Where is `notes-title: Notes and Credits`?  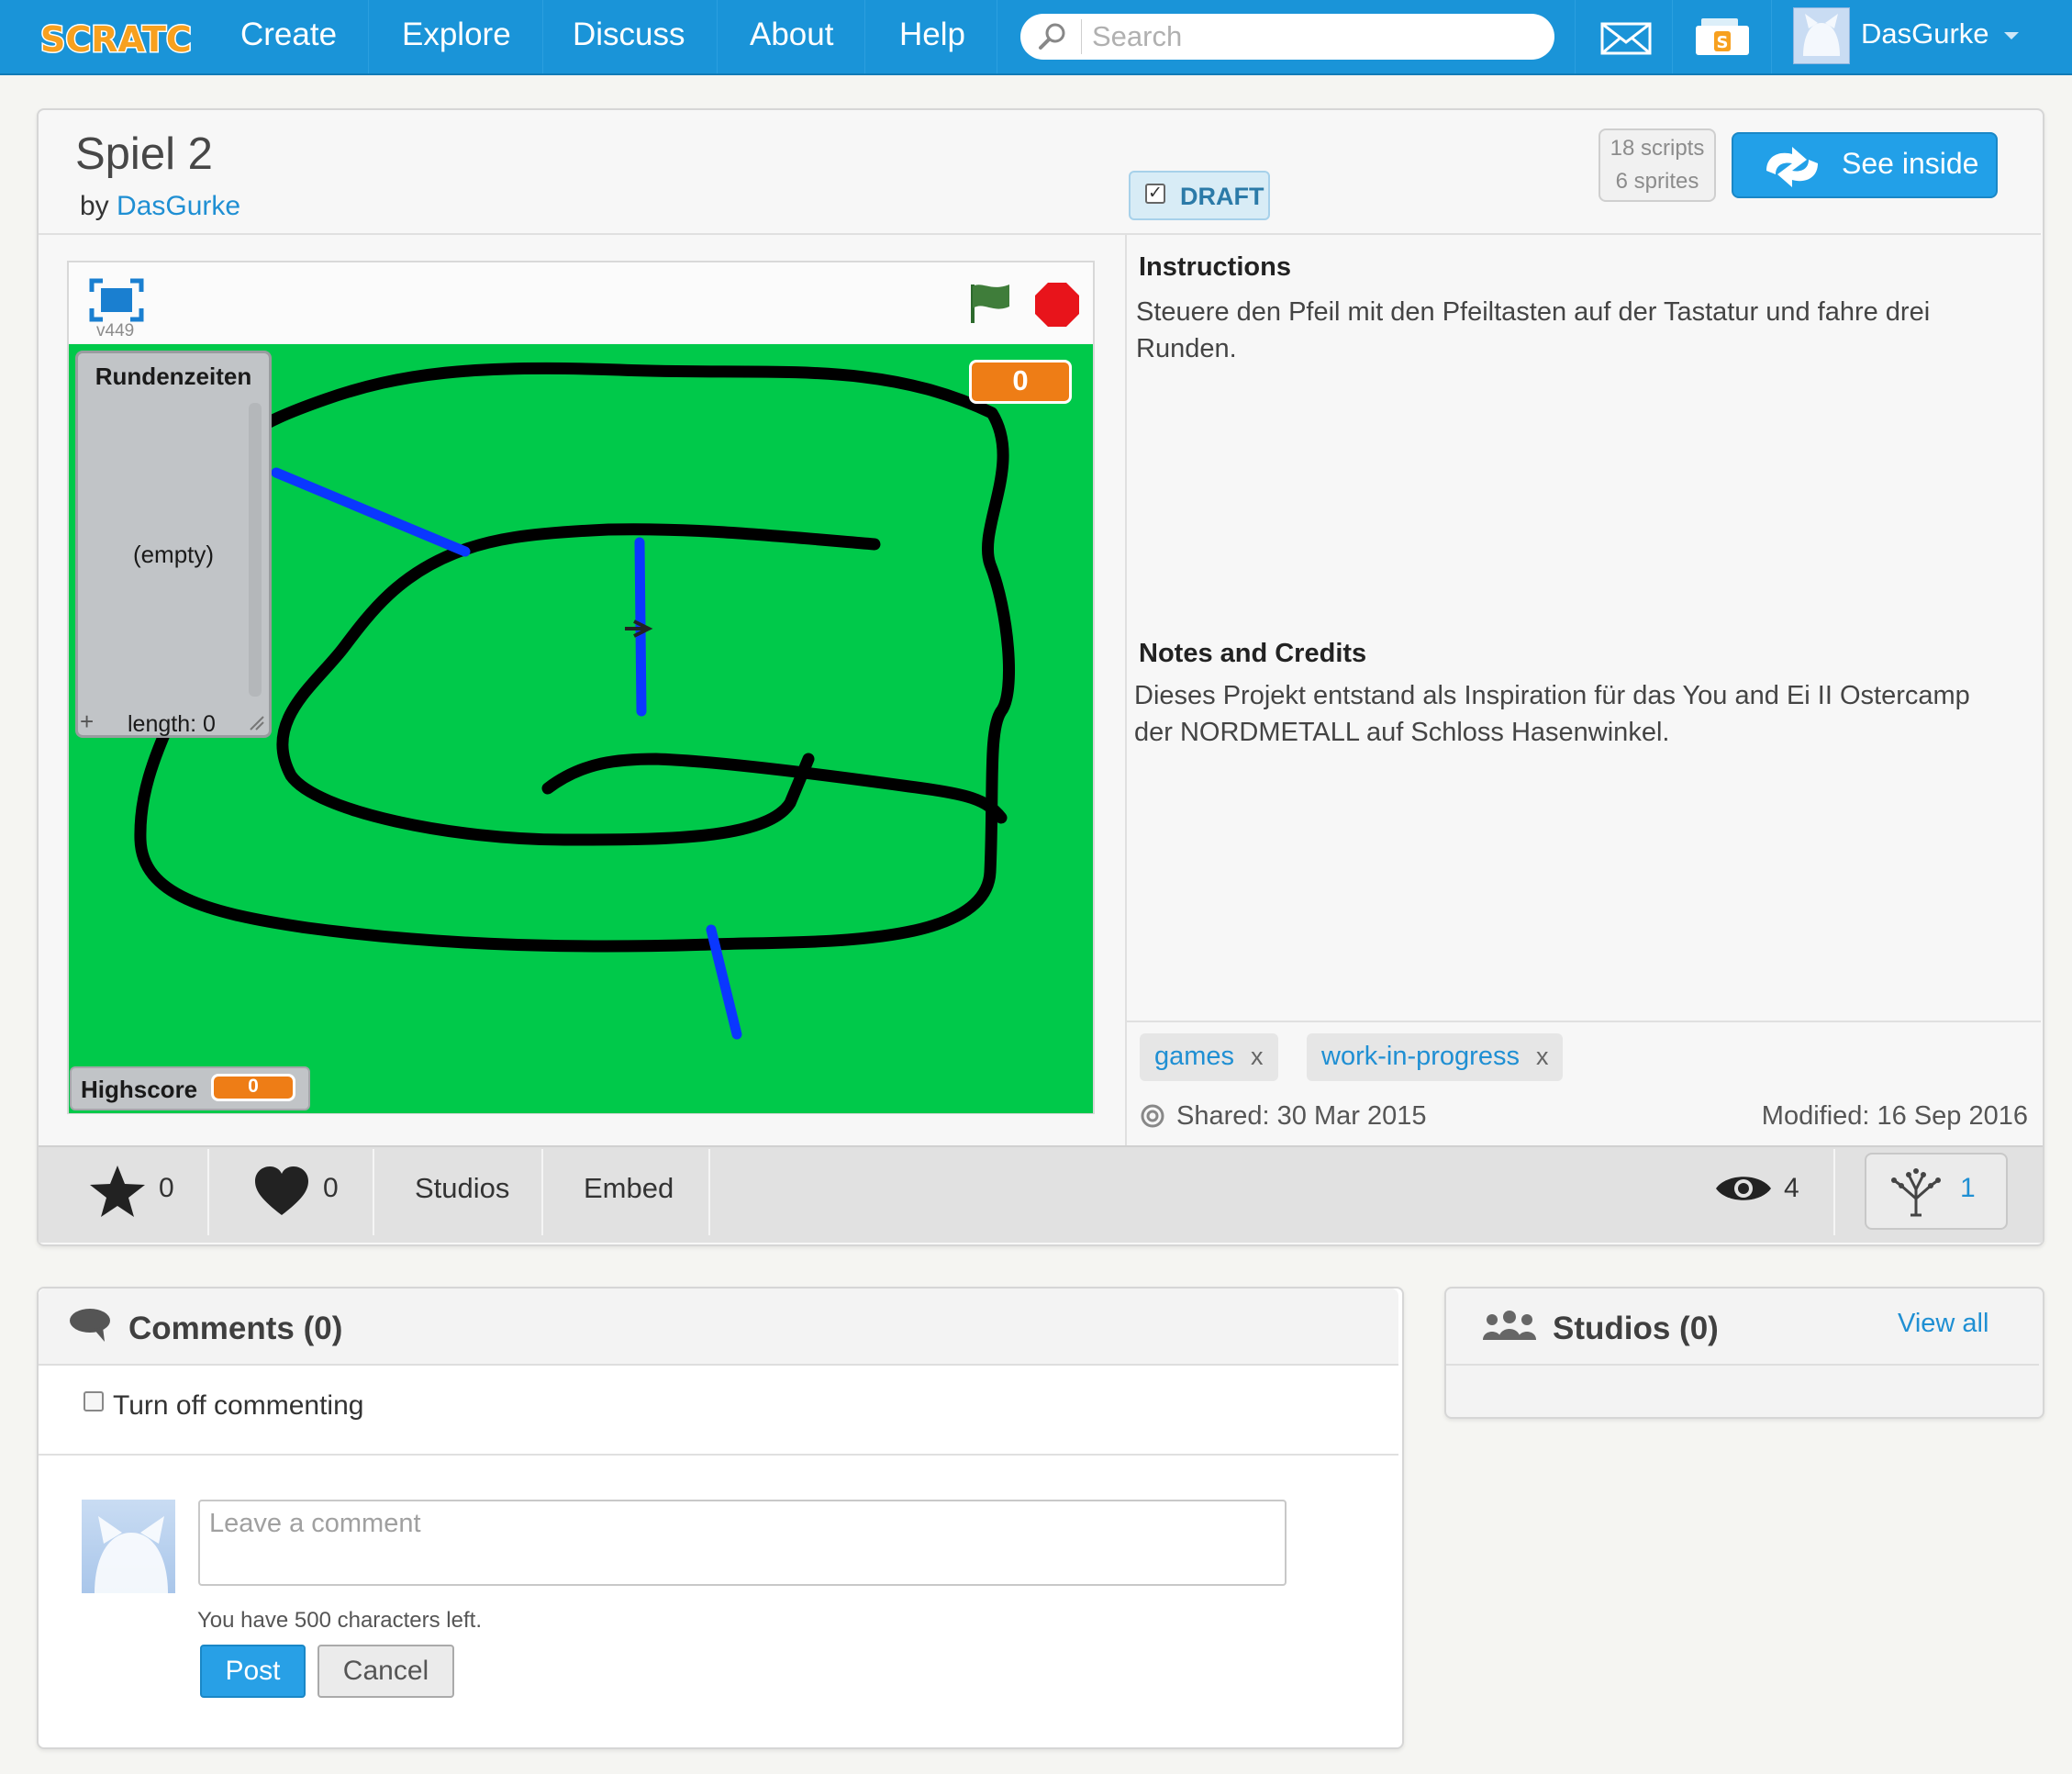
notes-title: Notes and Credits is located at coordinates (1253, 653).